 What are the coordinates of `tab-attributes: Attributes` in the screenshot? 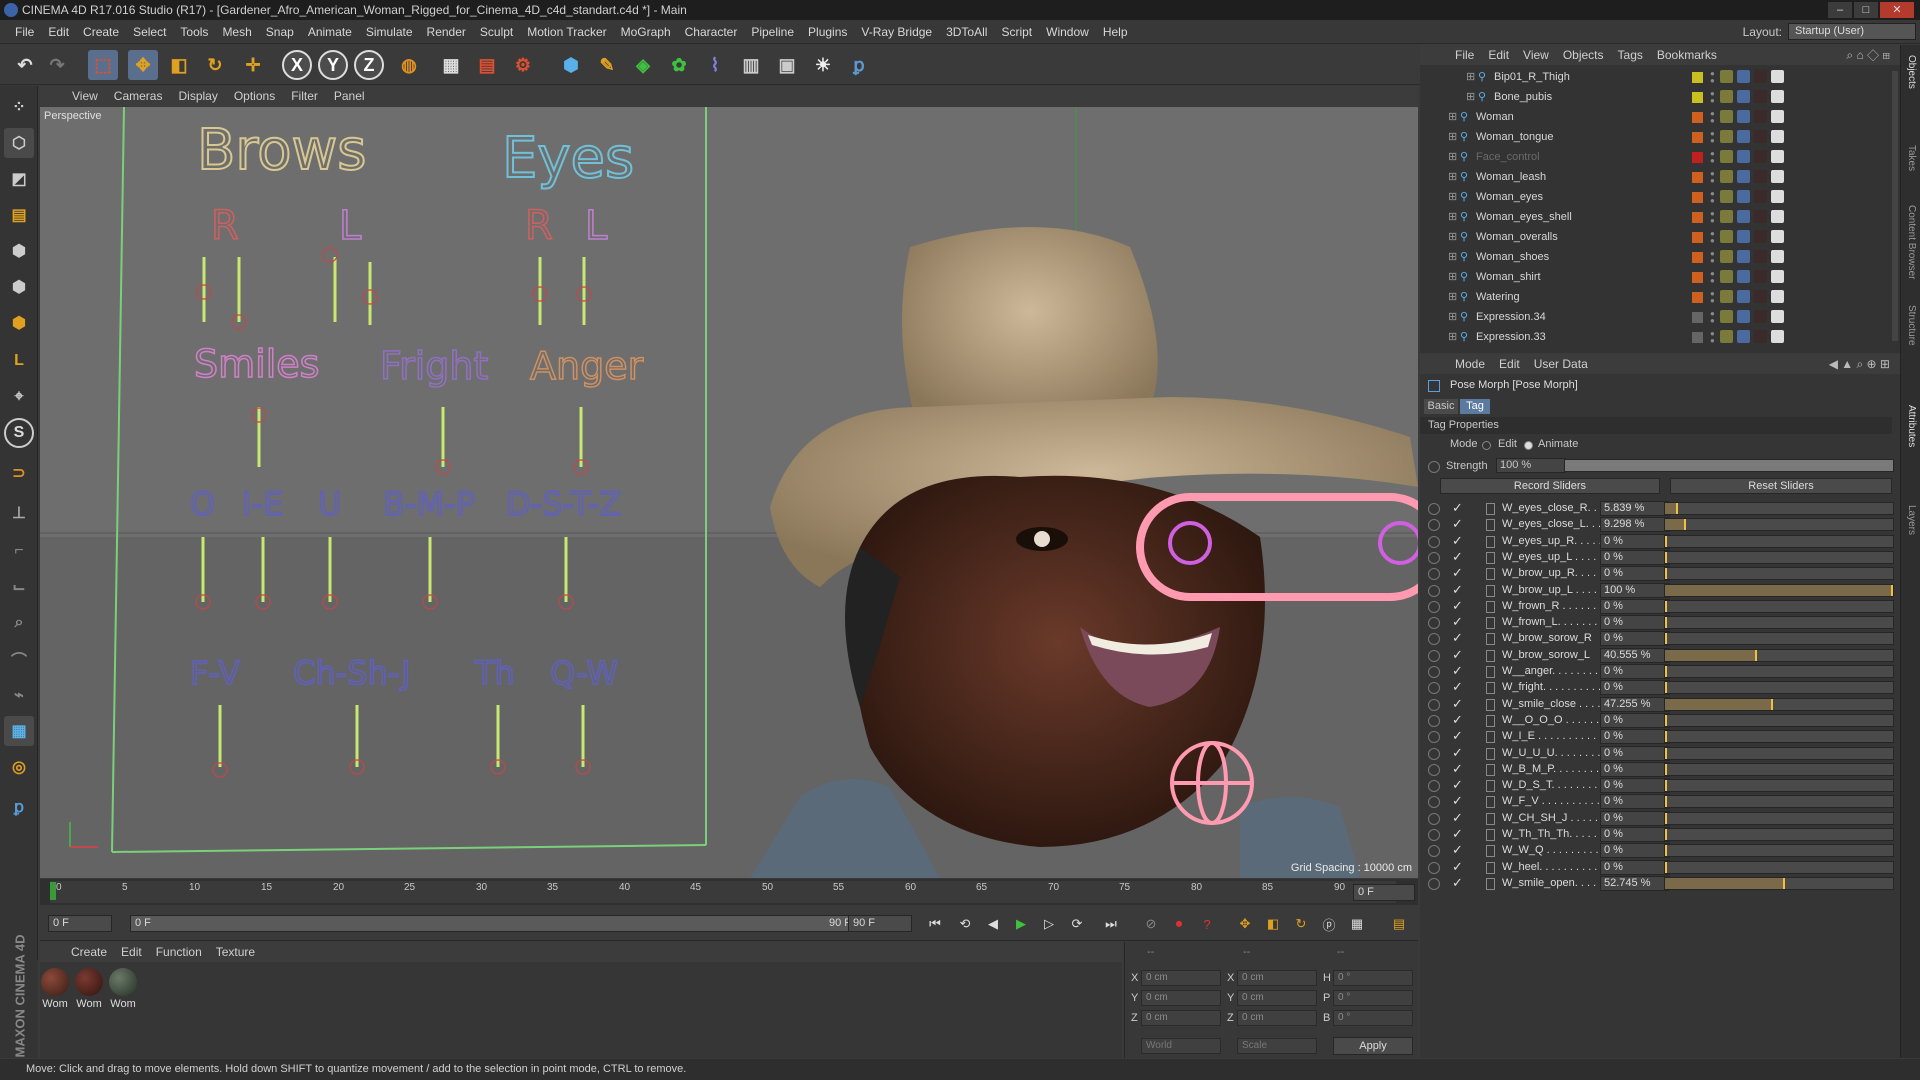 It's located at (1911, 426).